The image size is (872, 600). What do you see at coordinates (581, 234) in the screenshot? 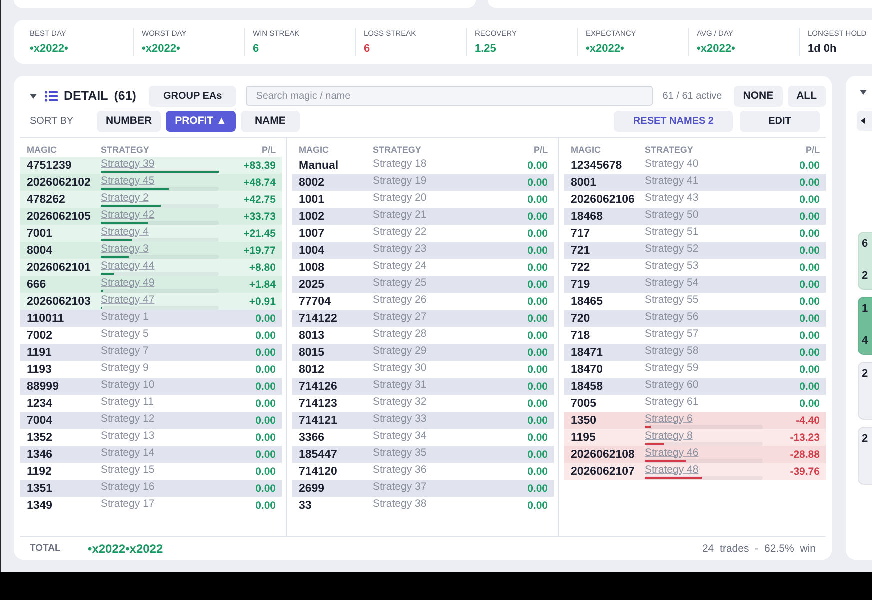
I see `magic-number: 717` at bounding box center [581, 234].